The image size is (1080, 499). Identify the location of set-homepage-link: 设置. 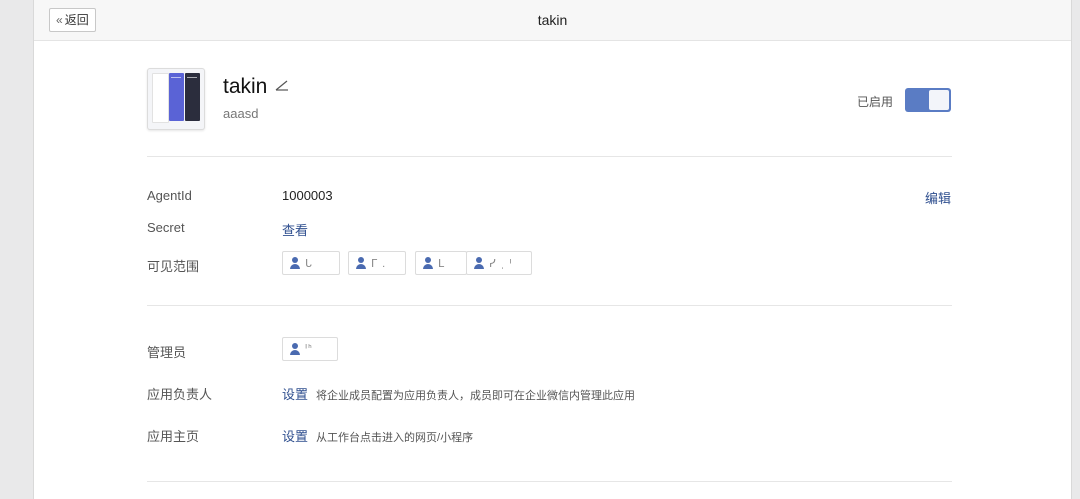
(295, 436).